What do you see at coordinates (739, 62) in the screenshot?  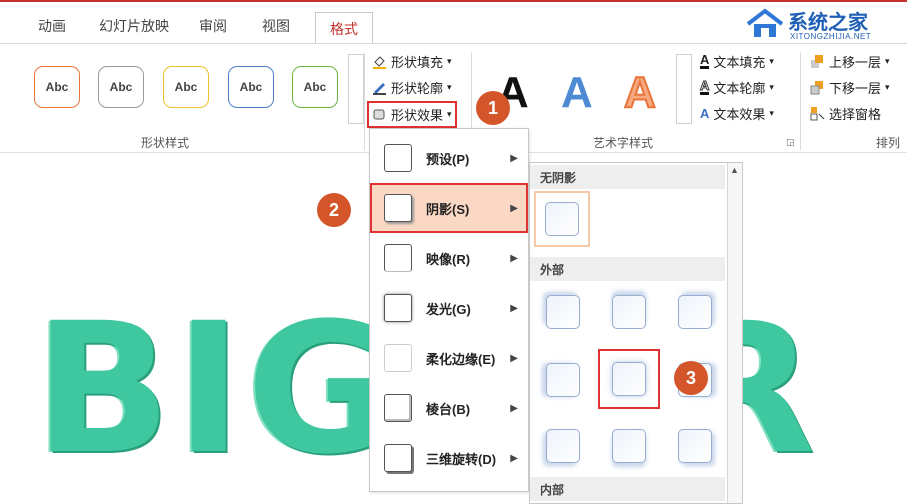 I see `text-fill-label: 文本填充` at bounding box center [739, 62].